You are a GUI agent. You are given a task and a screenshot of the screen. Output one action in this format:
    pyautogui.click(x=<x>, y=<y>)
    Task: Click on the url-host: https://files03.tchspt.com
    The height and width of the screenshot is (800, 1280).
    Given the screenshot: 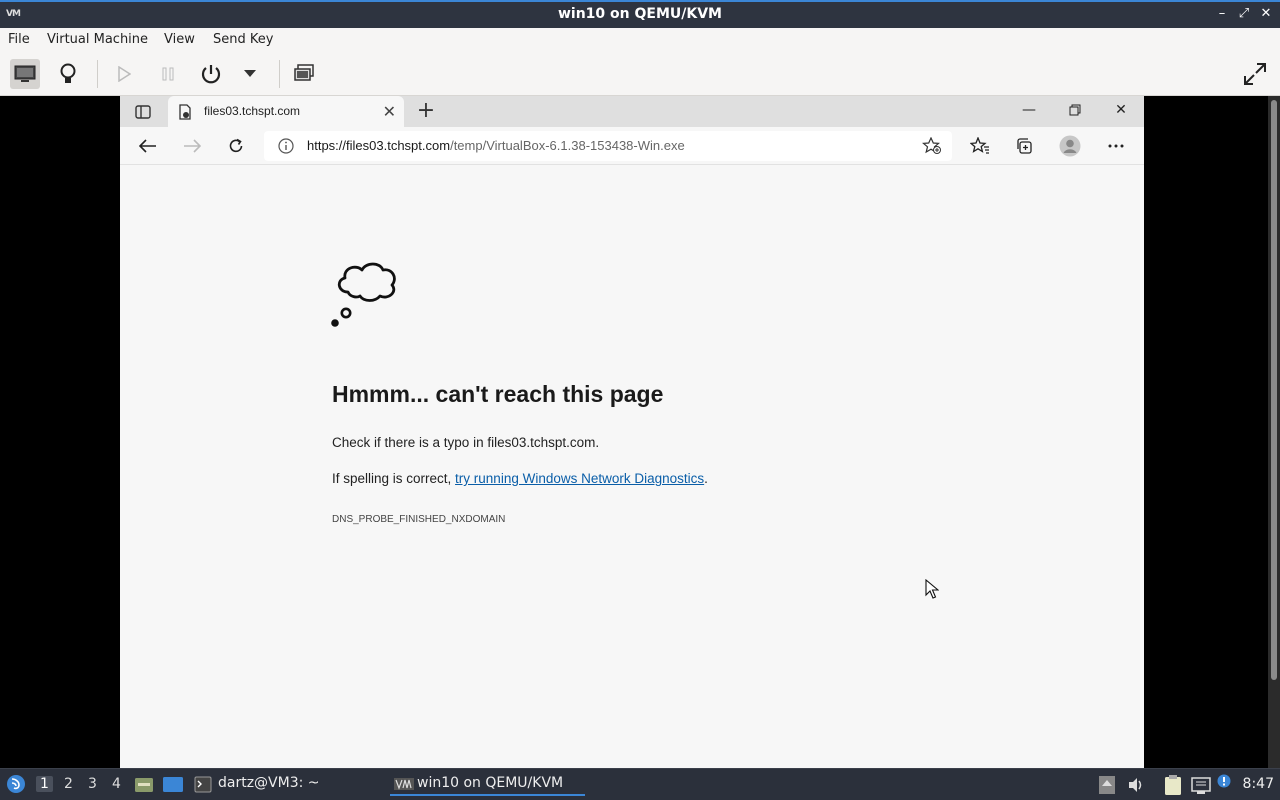 What is the action you would take?
    pyautogui.click(x=379, y=145)
    